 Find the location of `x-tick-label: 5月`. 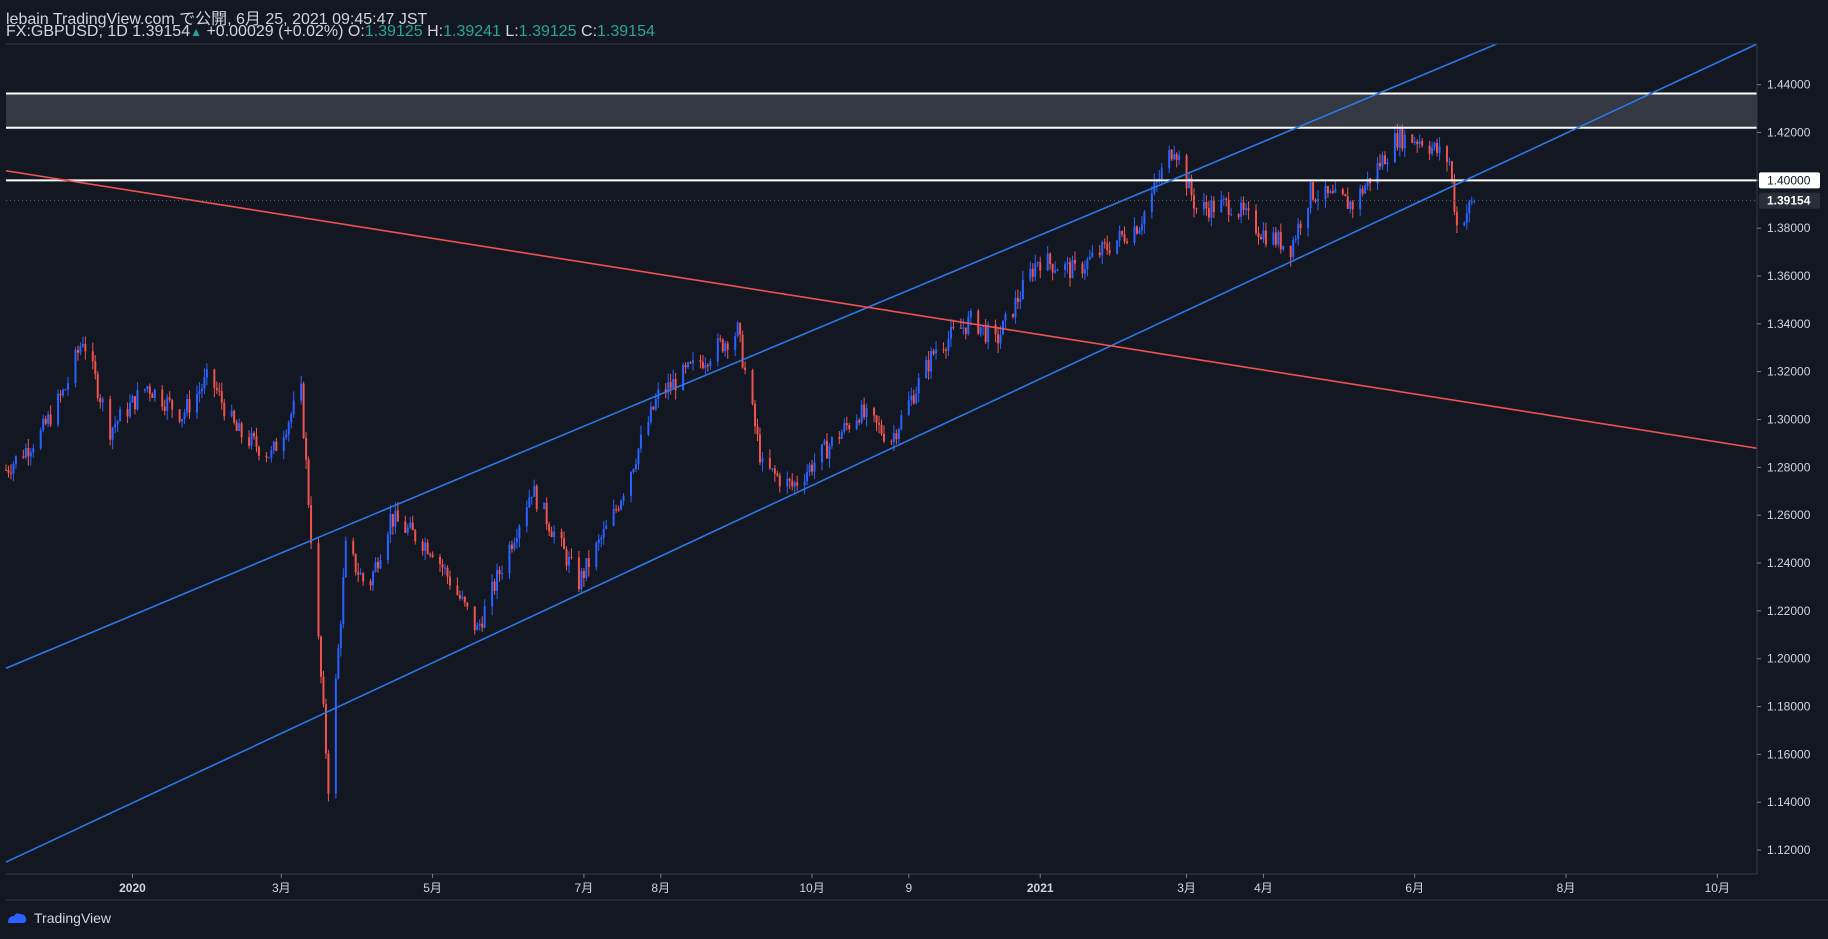

x-tick-label: 5月 is located at coordinates (432, 888).